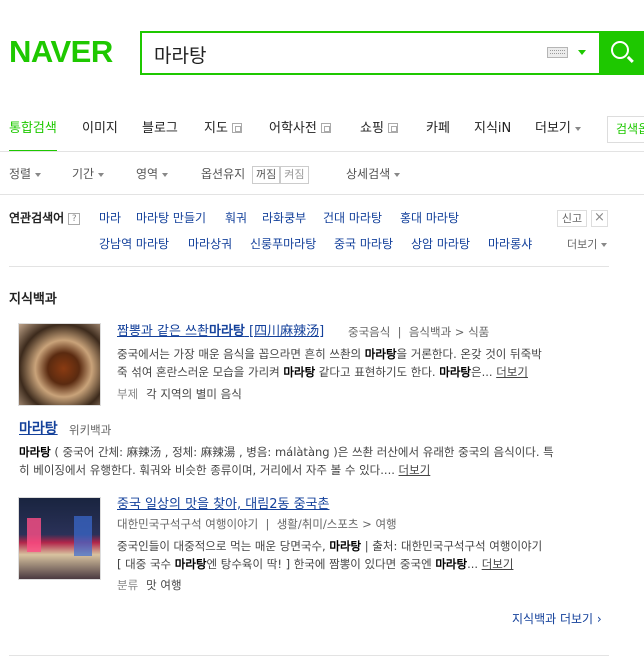  What do you see at coordinates (582, 52) in the screenshot?
I see `autocomplete-arrow-icon` at bounding box center [582, 52].